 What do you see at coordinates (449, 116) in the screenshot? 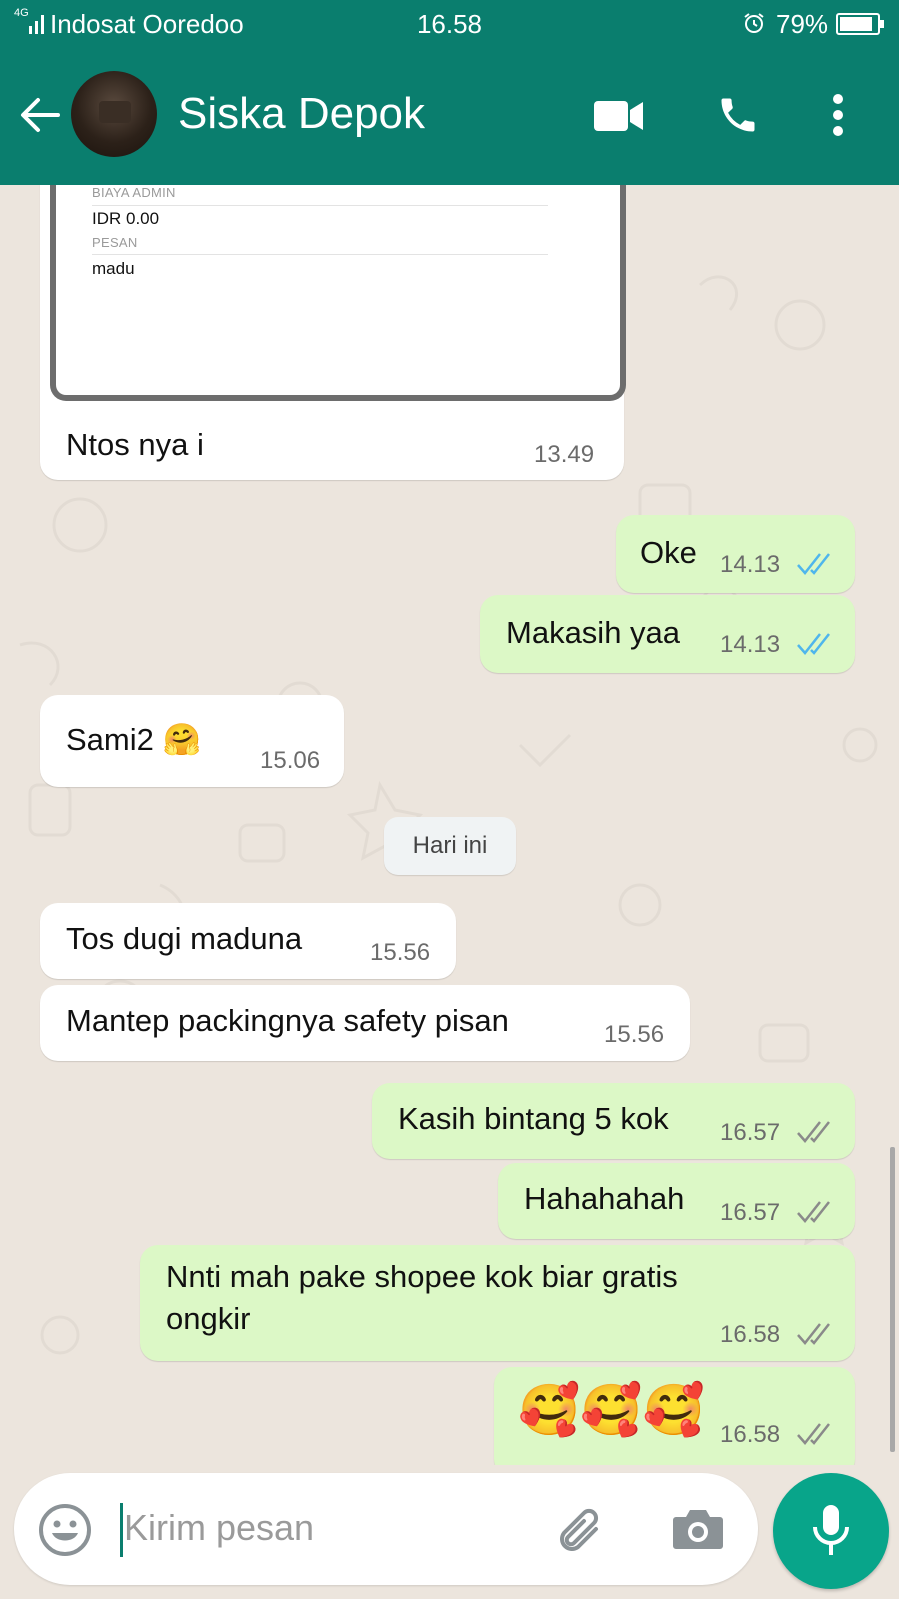
I see `chat-header: Siska Depok` at bounding box center [449, 116].